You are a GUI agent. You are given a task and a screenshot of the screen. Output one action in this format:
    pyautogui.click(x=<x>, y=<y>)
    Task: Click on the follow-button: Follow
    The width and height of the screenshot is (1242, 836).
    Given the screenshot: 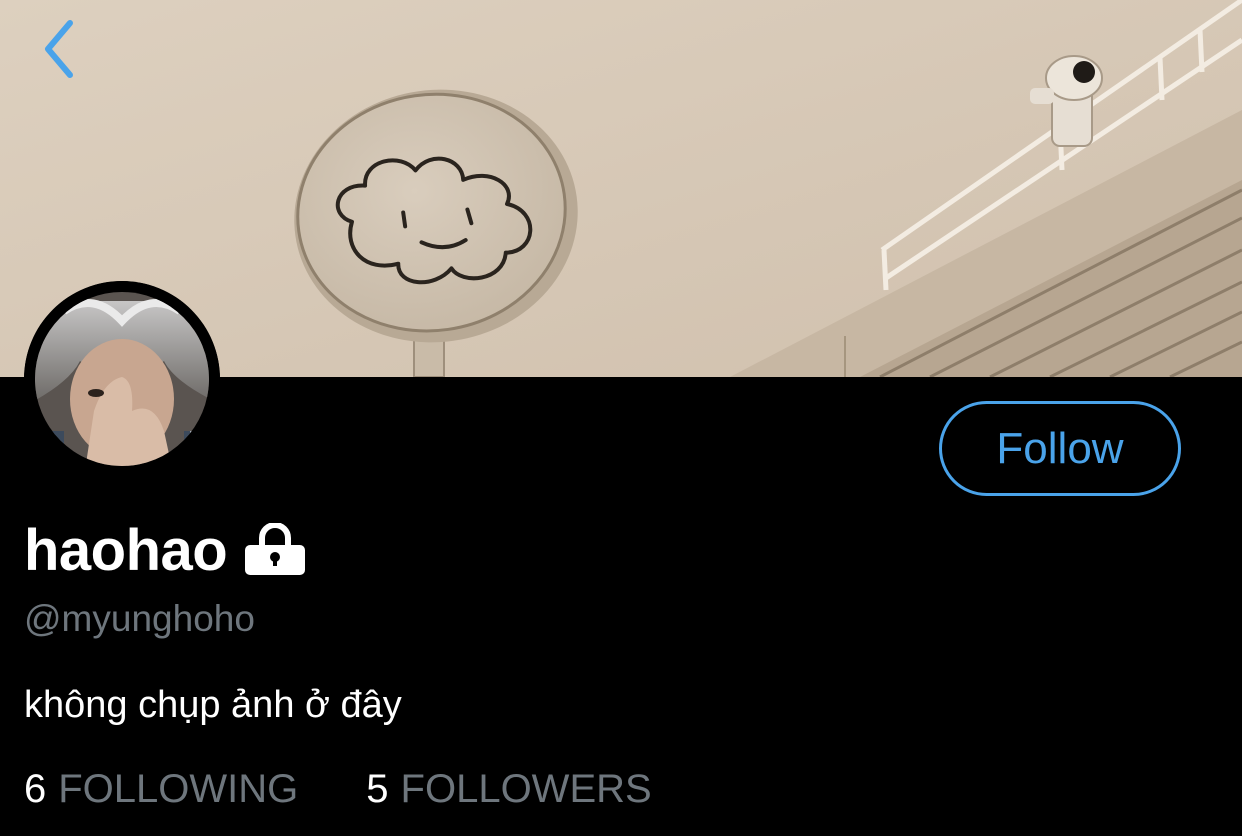 What is the action you would take?
    pyautogui.click(x=1060, y=448)
    